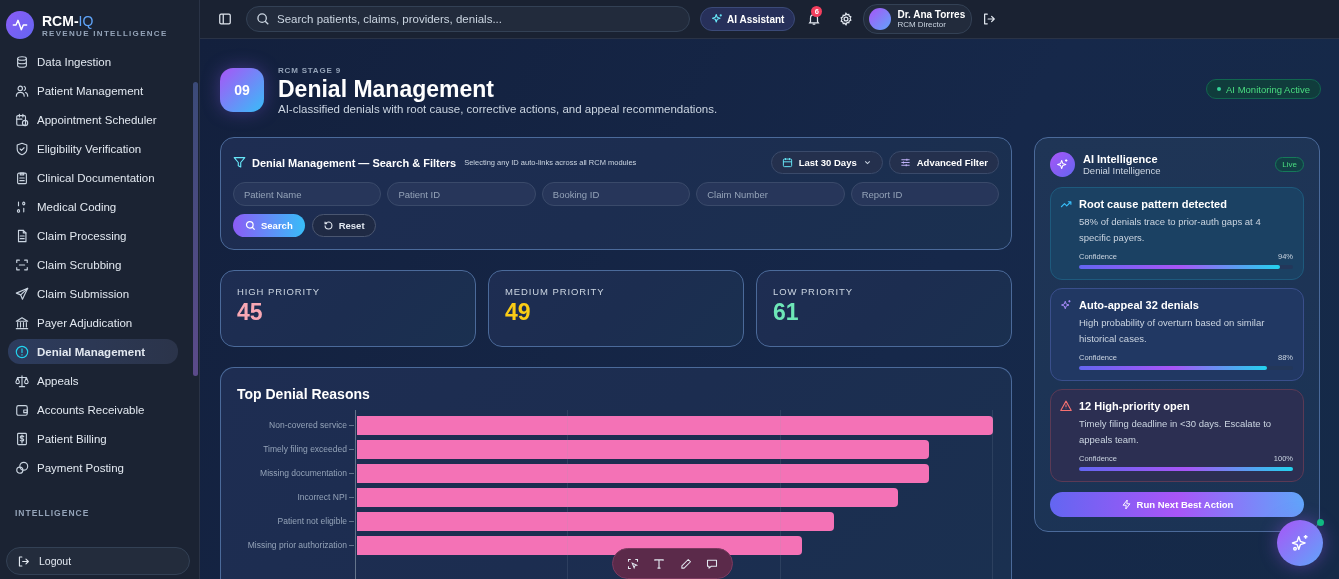 The width and height of the screenshot is (1339, 579). I want to click on bar-label: Missing prior authorization, so click(296, 545).